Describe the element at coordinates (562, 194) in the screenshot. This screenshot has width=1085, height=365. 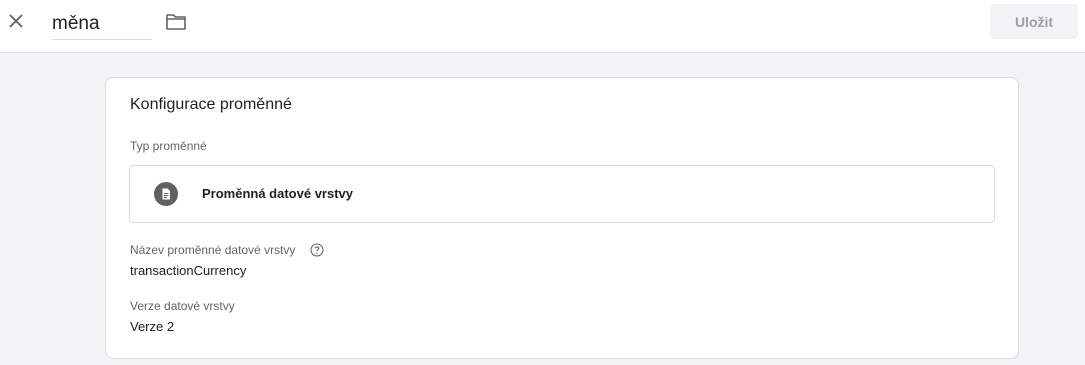
I see `variable-type-selector: Proměnná datové vrstvy` at that location.